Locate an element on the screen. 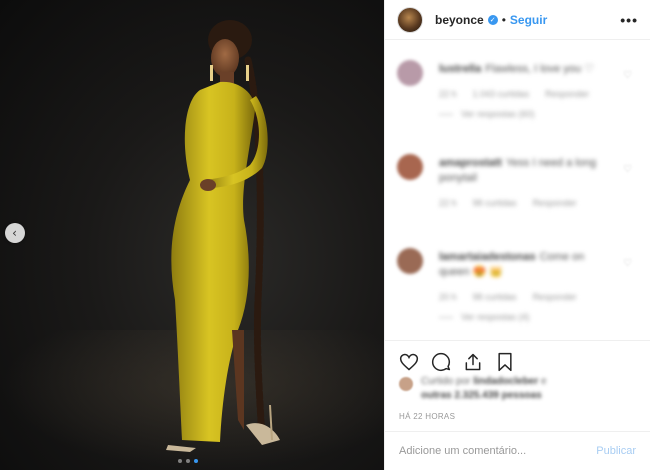  bookmark-icon is located at coordinates (505, 362).